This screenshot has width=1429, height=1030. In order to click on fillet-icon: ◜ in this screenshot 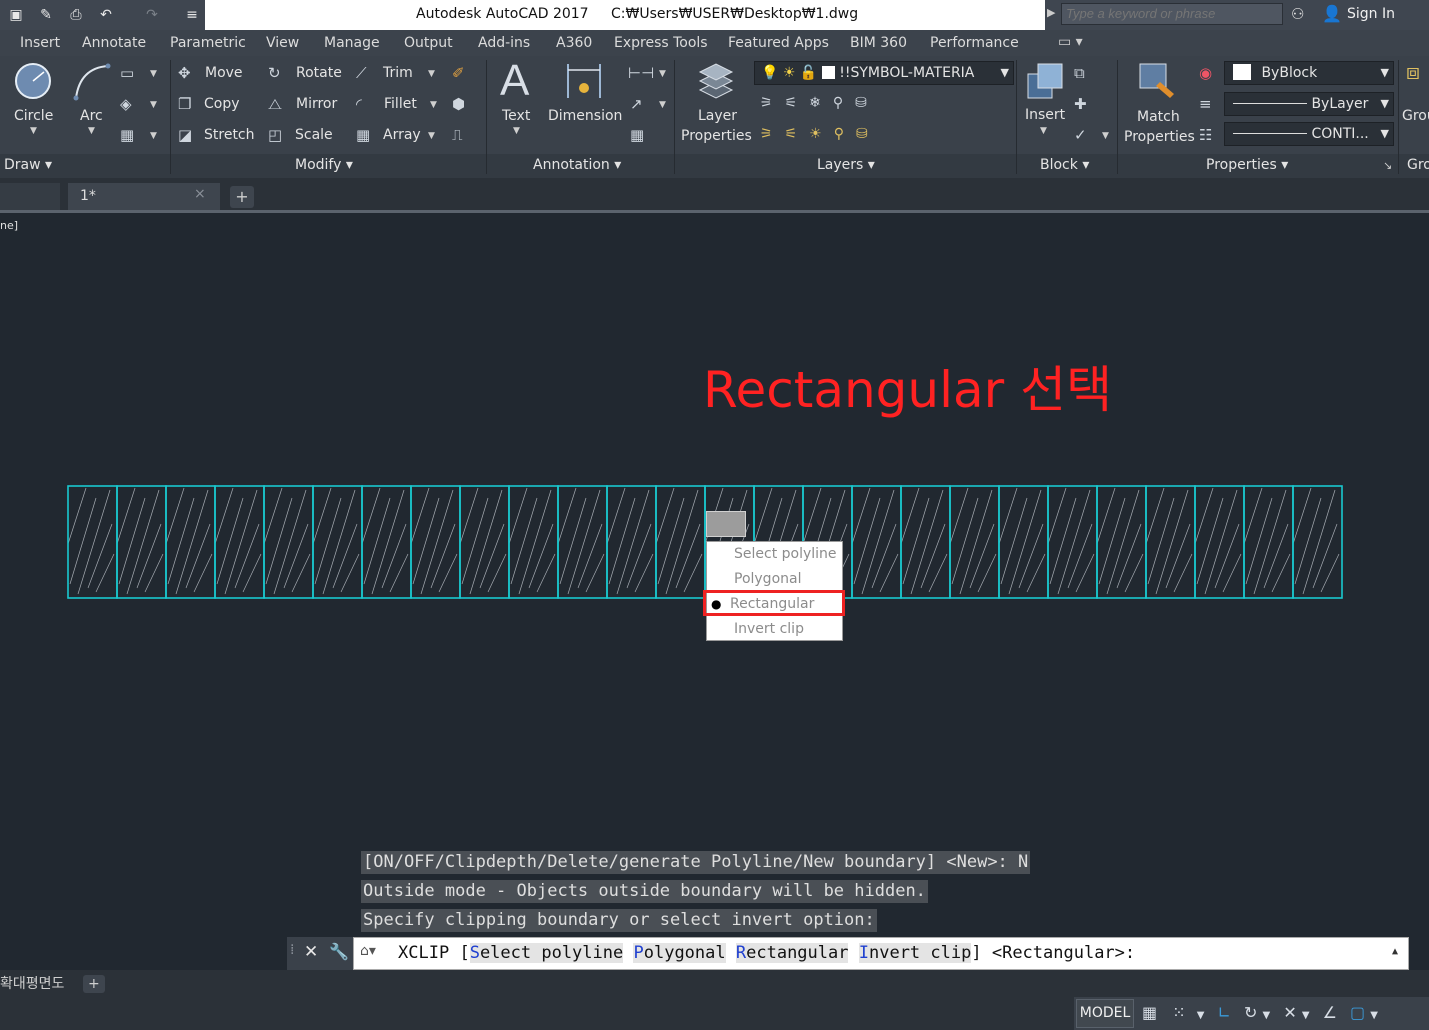, I will do `click(359, 104)`.